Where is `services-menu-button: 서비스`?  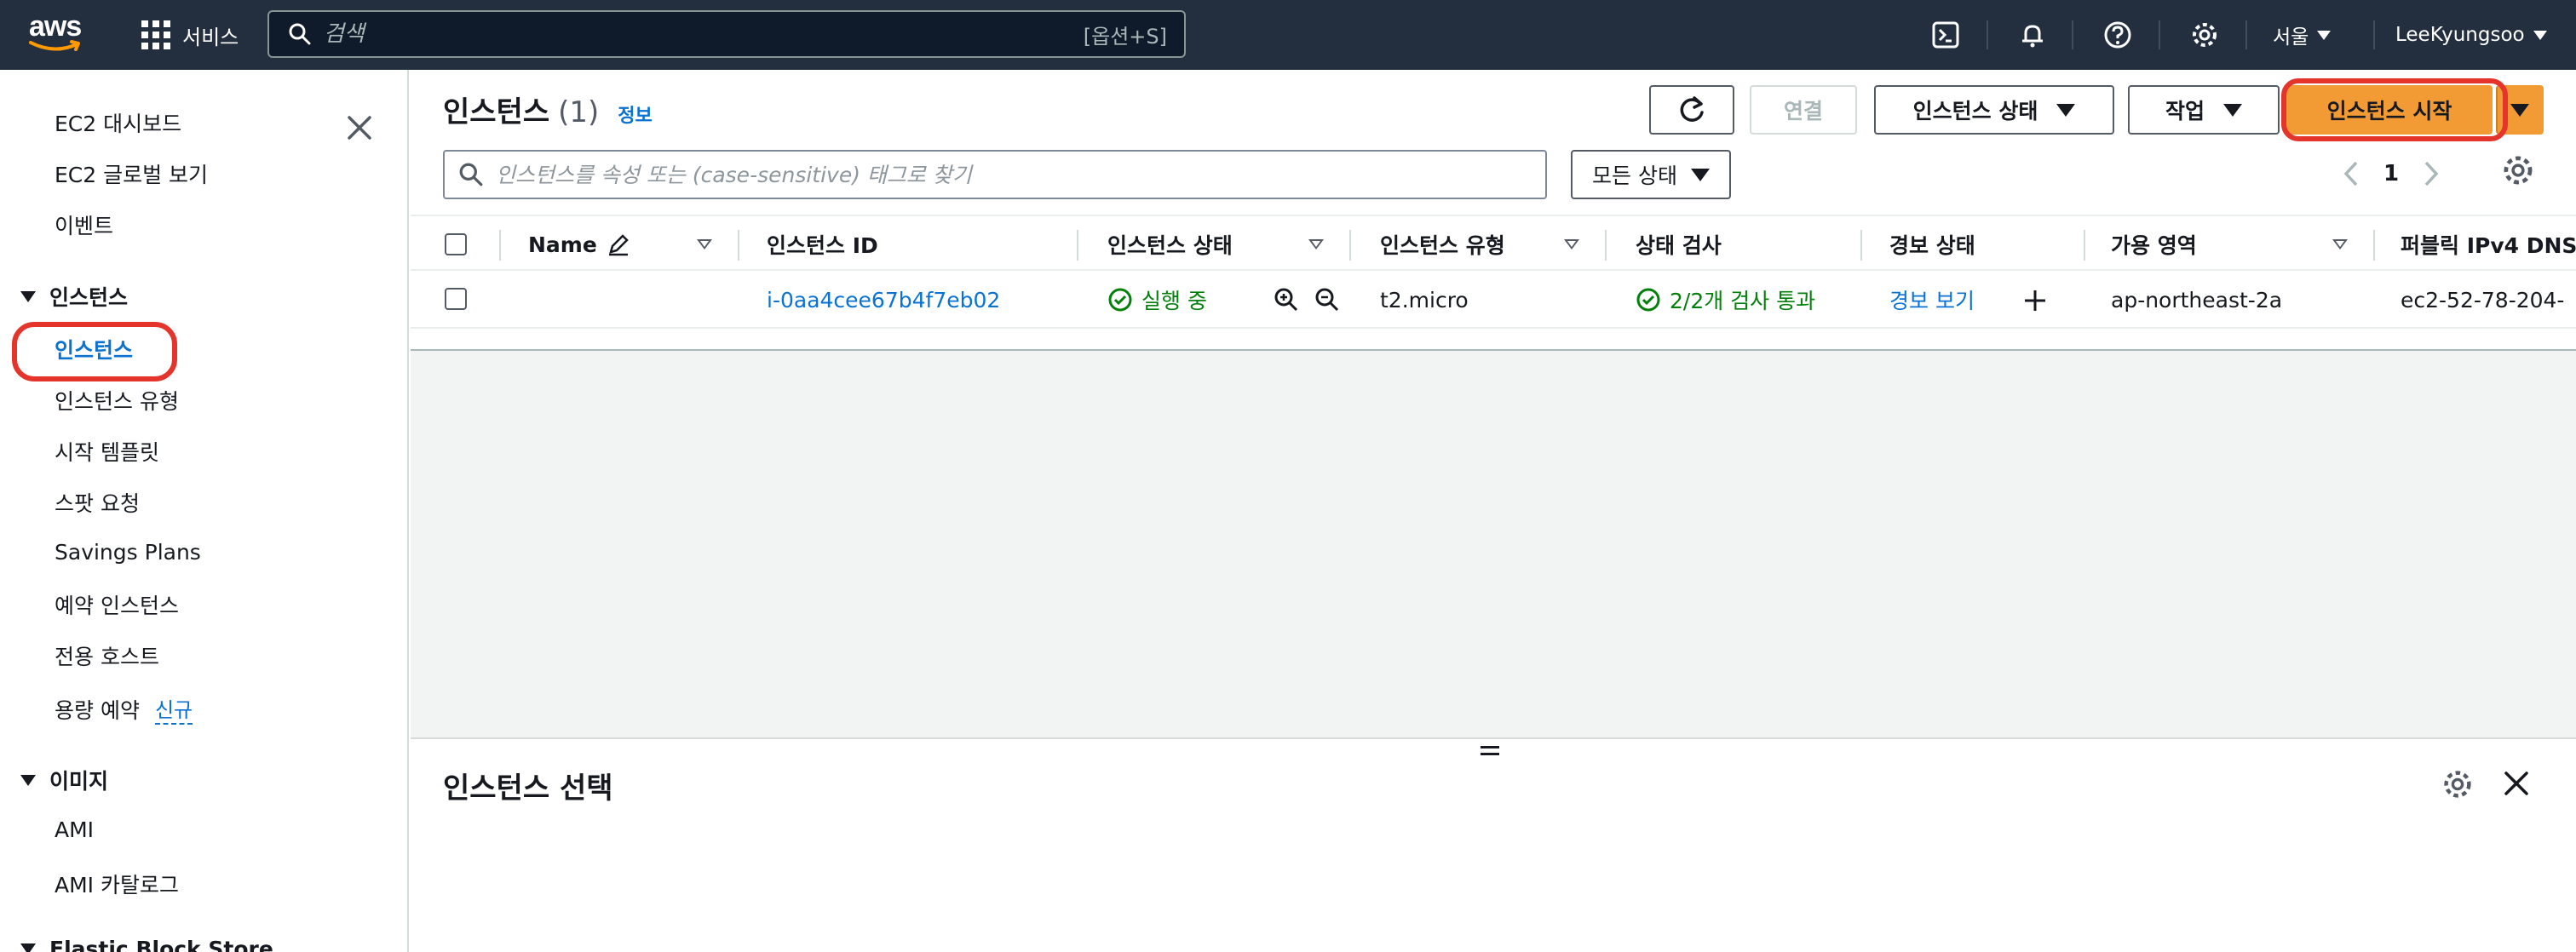 services-menu-button: 서비스 is located at coordinates (190, 35).